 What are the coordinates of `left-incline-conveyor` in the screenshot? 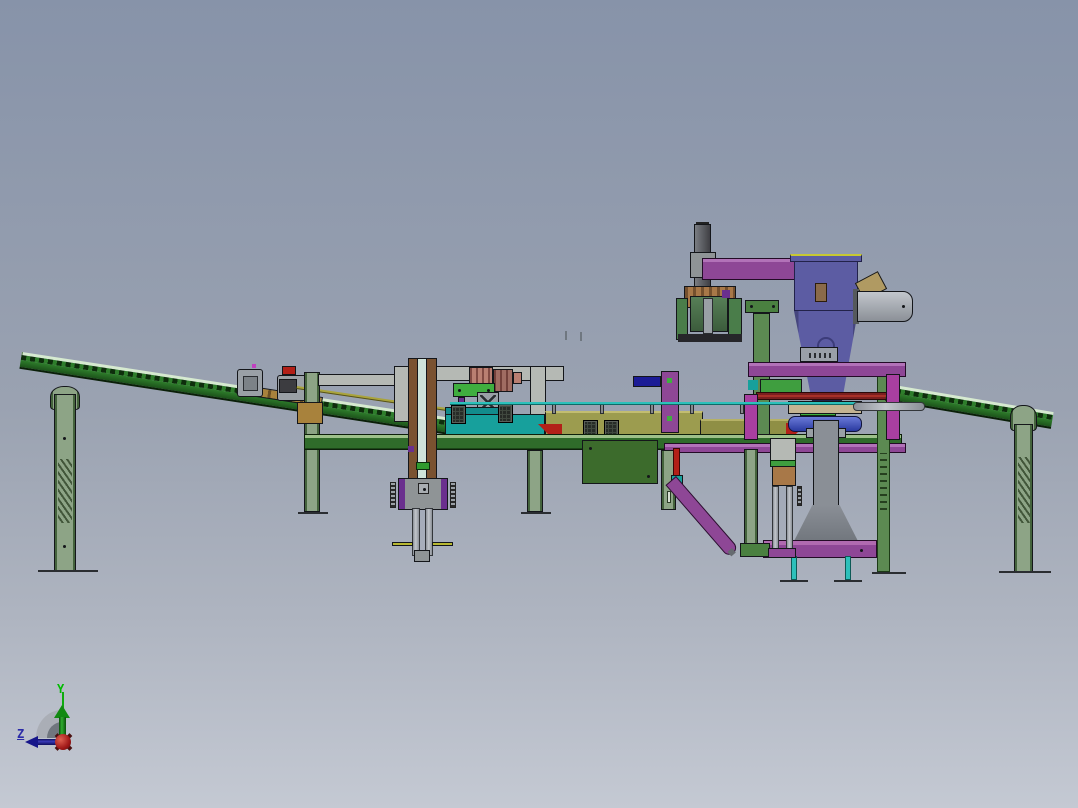 It's located at (234, 393).